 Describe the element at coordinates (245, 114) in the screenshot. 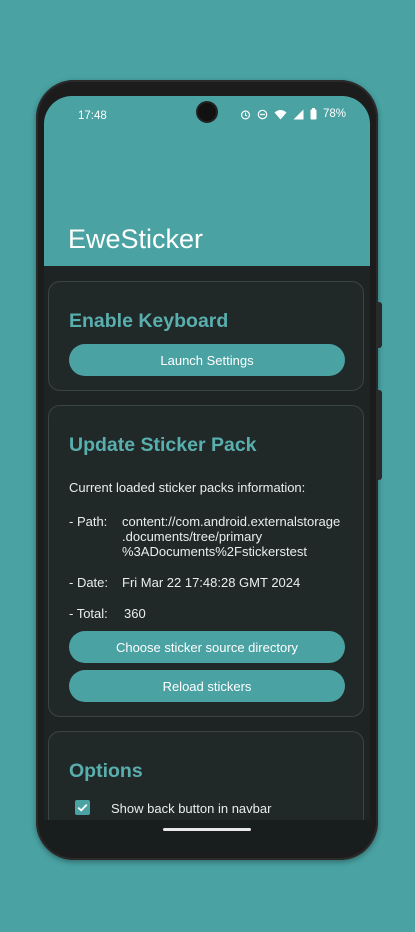

I see `alarm-icon` at that location.